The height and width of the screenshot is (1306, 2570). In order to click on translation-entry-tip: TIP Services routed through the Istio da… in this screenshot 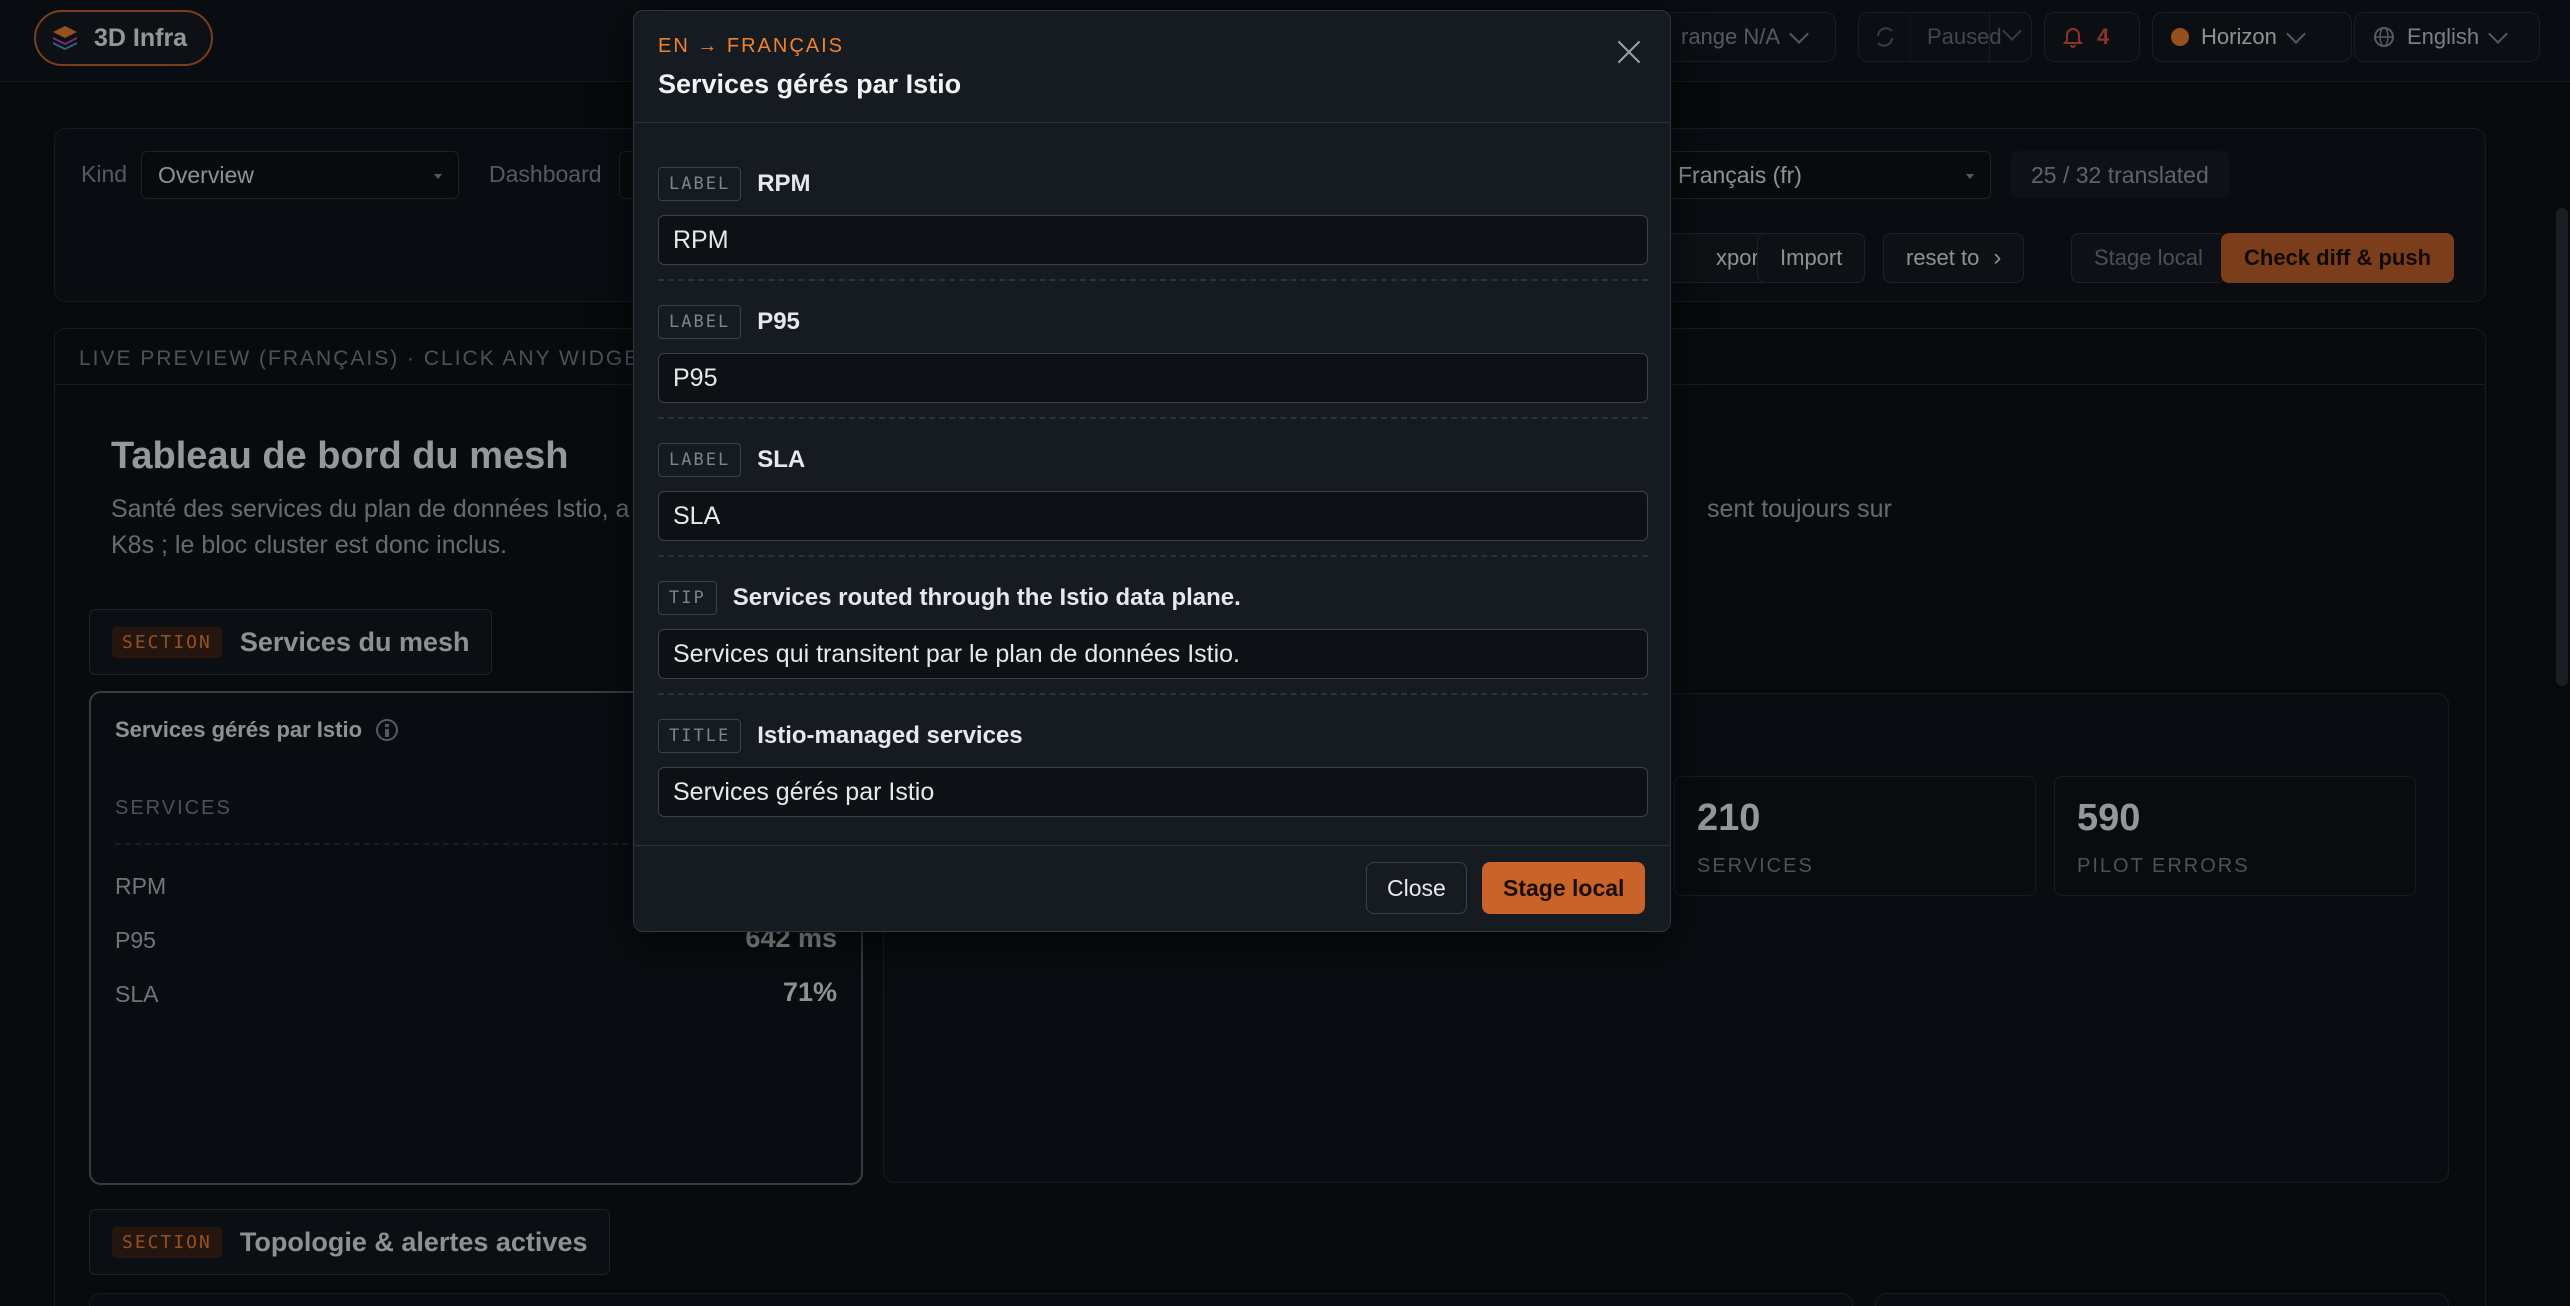, I will do `click(1153, 626)`.